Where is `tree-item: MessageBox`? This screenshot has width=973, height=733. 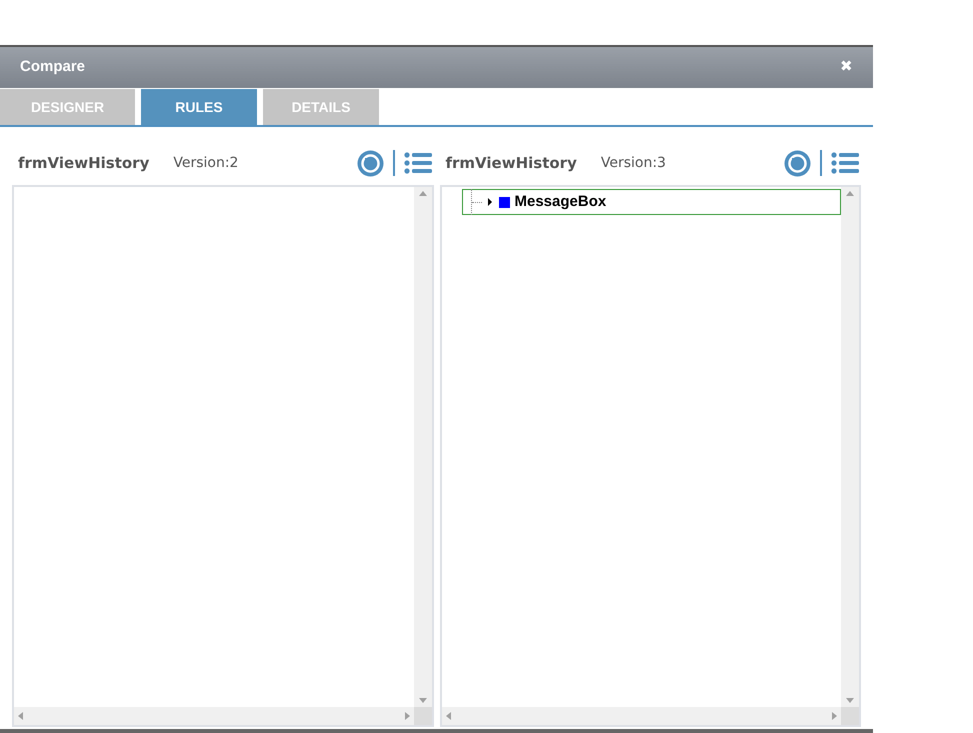
tree-item: MessageBox is located at coordinates (651, 202).